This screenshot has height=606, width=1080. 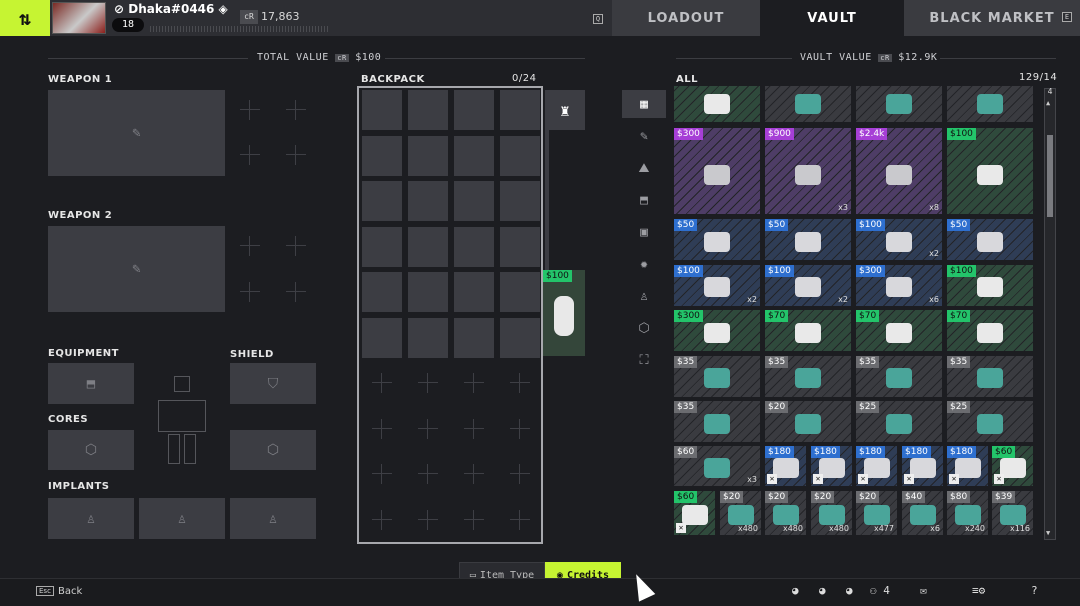 What do you see at coordinates (644, 200) in the screenshot?
I see `category-equipment: ⬒` at bounding box center [644, 200].